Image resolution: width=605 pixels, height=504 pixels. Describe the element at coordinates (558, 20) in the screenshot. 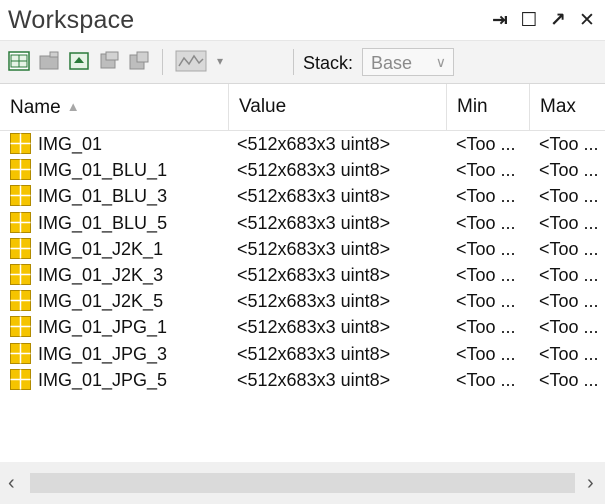

I see `undock-icon: ↗` at that location.